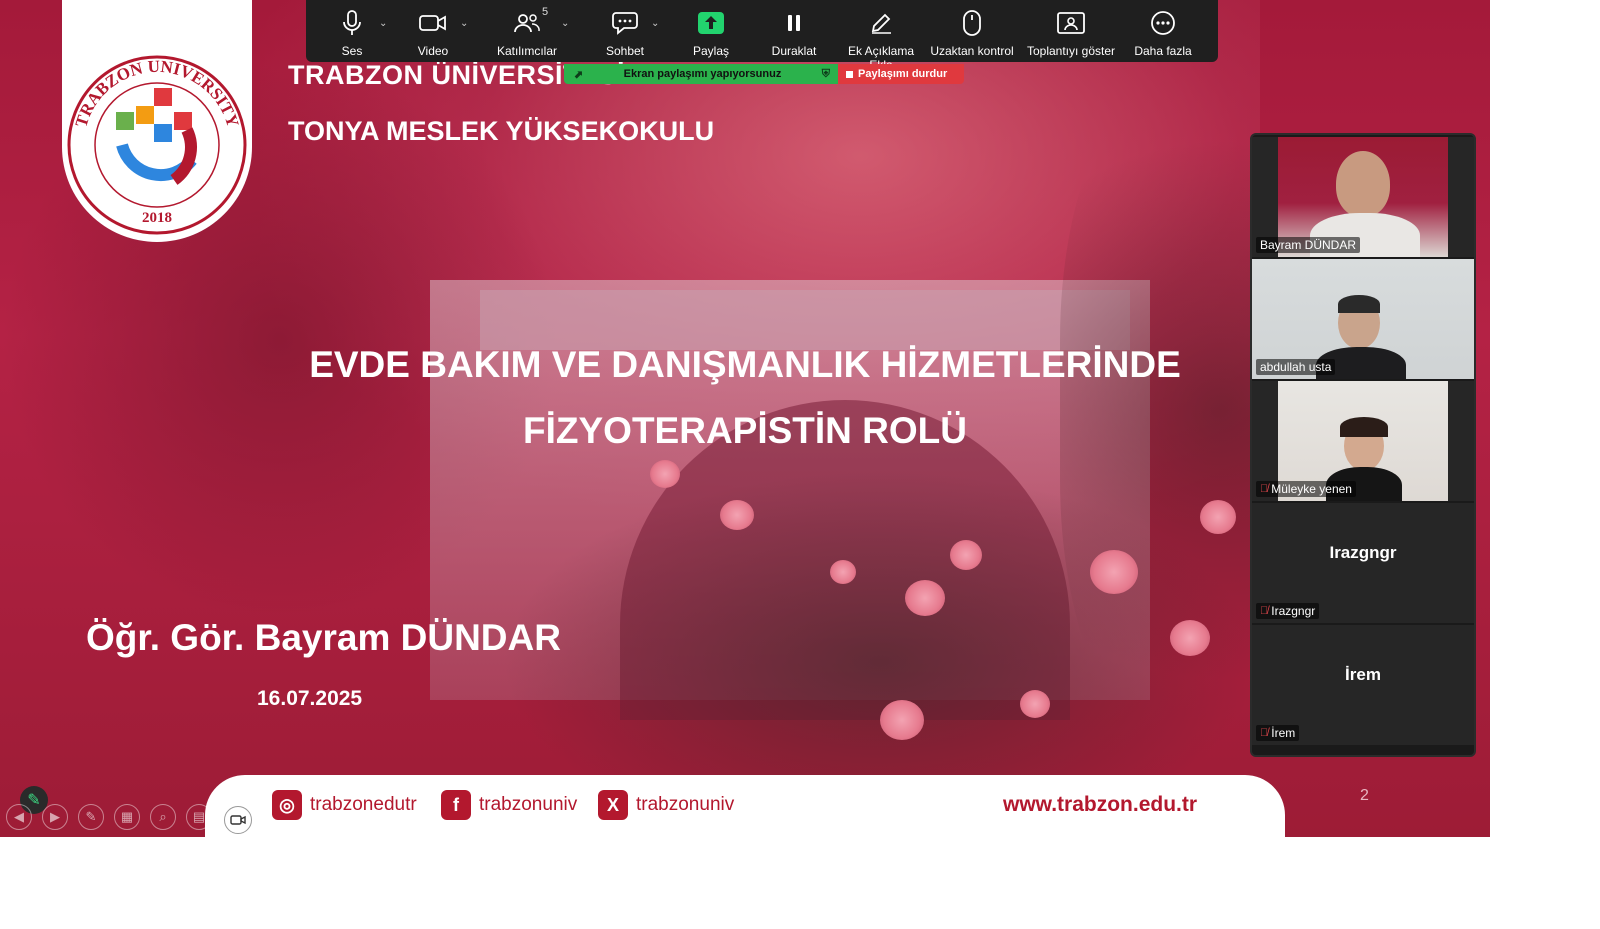 This screenshot has height=929, width=1600. What do you see at coordinates (157, 218) in the screenshot?
I see `logo-year: 2018` at bounding box center [157, 218].